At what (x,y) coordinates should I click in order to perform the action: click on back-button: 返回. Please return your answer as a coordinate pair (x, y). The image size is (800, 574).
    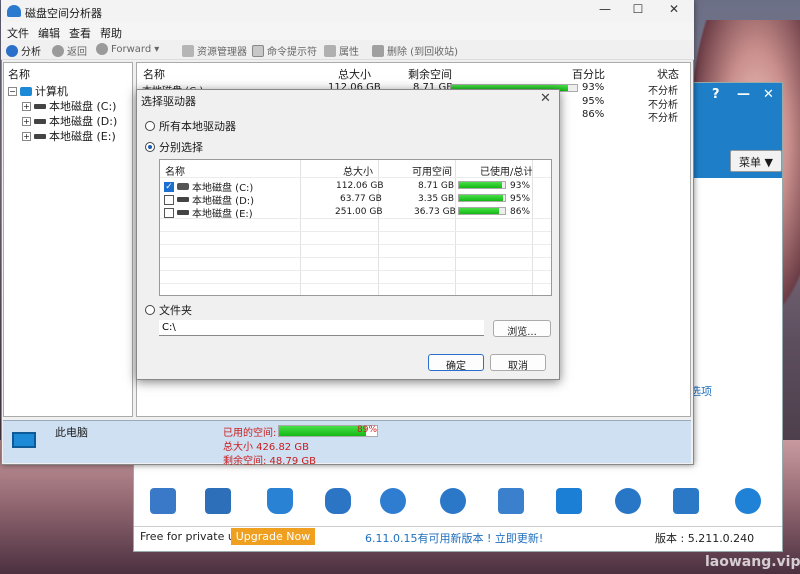
    Looking at the image, I should click on (69, 50).